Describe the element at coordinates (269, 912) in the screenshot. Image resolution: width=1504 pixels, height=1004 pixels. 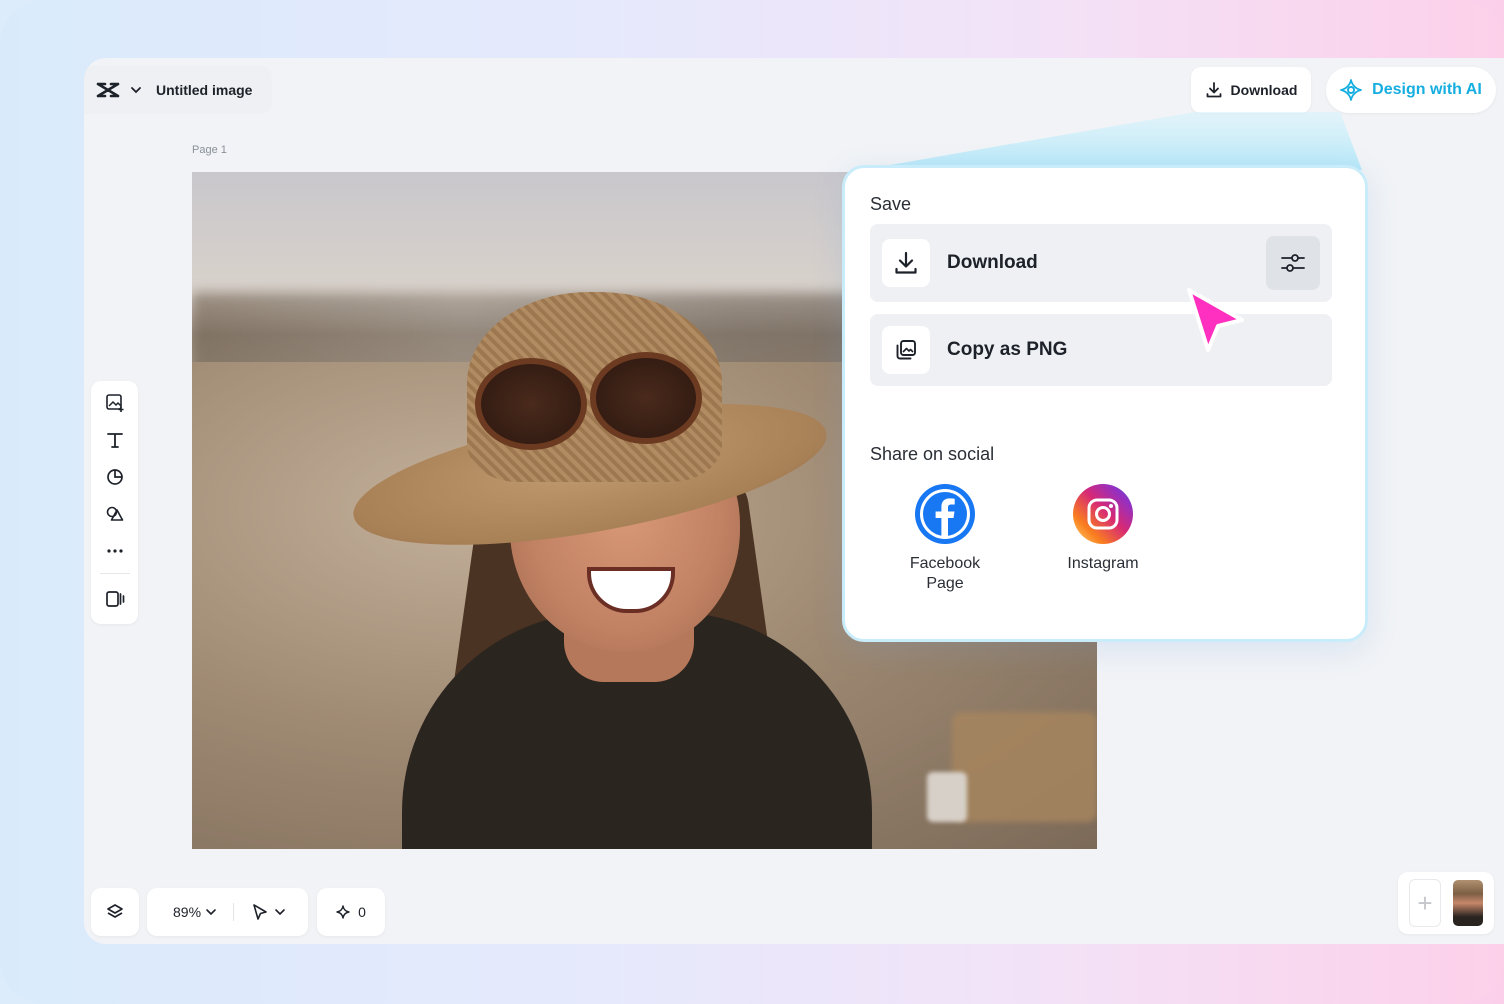
I see `pointer-mode-dropdown` at that location.